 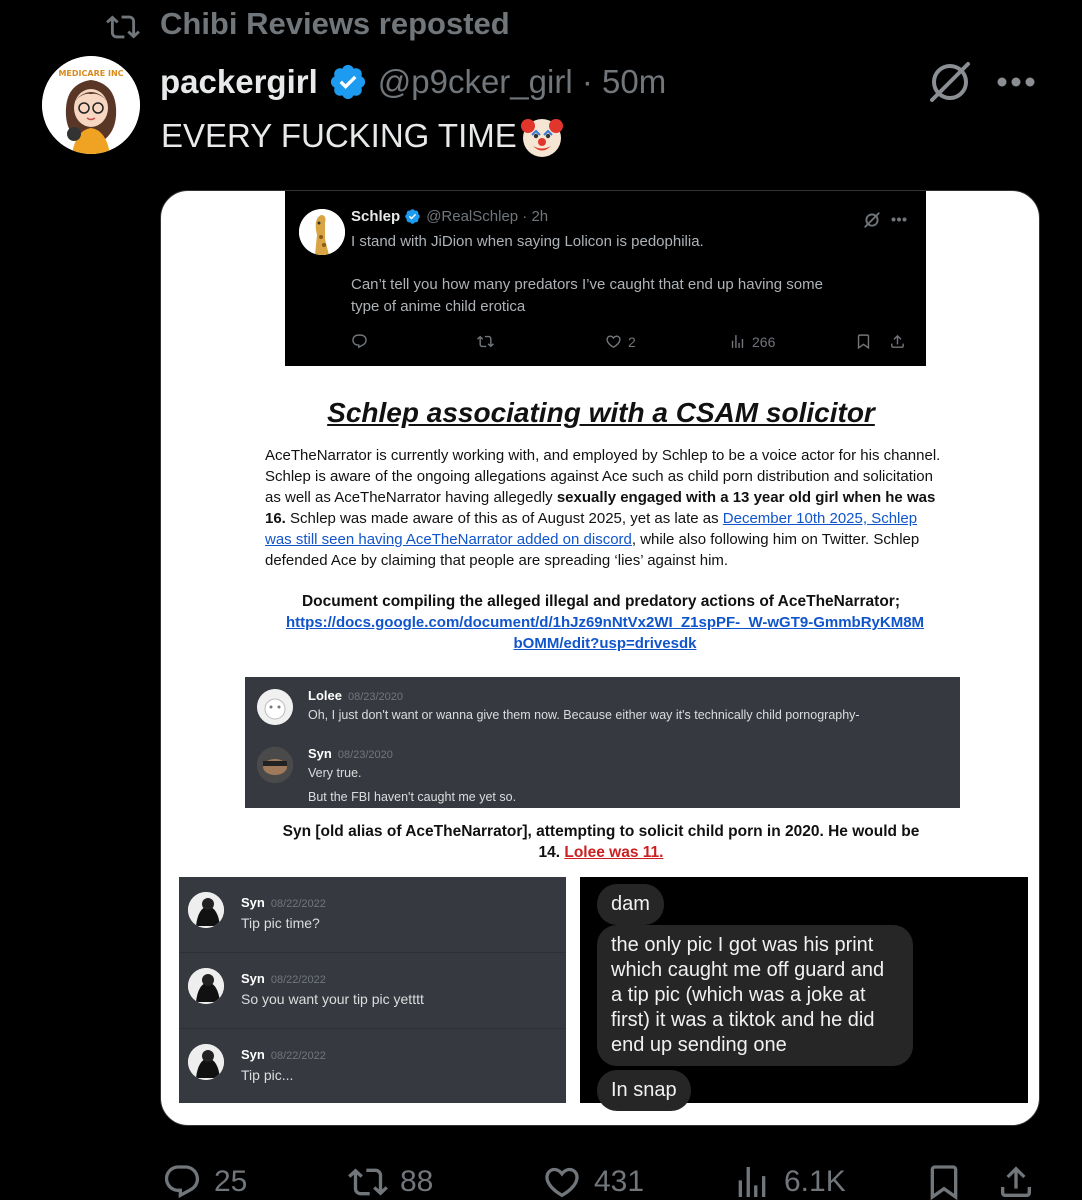 What do you see at coordinates (487, 216) in the screenshot?
I see `embedded-handle-time: @RealSchlep · 2h` at bounding box center [487, 216].